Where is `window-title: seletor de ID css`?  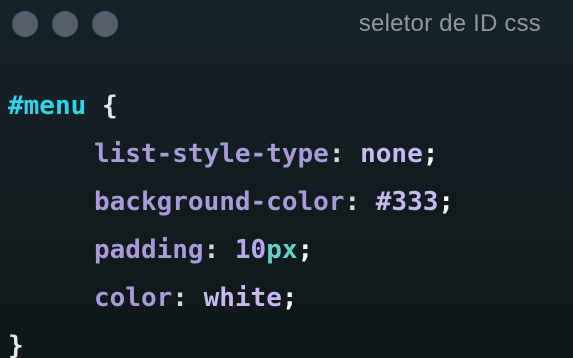
window-title: seletor de ID css is located at coordinates (449, 23).